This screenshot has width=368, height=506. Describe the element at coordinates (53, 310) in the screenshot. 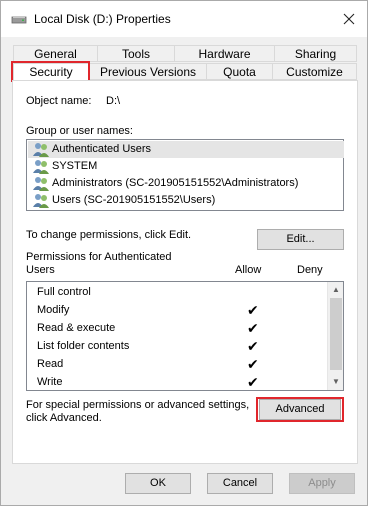

I see `permission-name: Modify` at that location.